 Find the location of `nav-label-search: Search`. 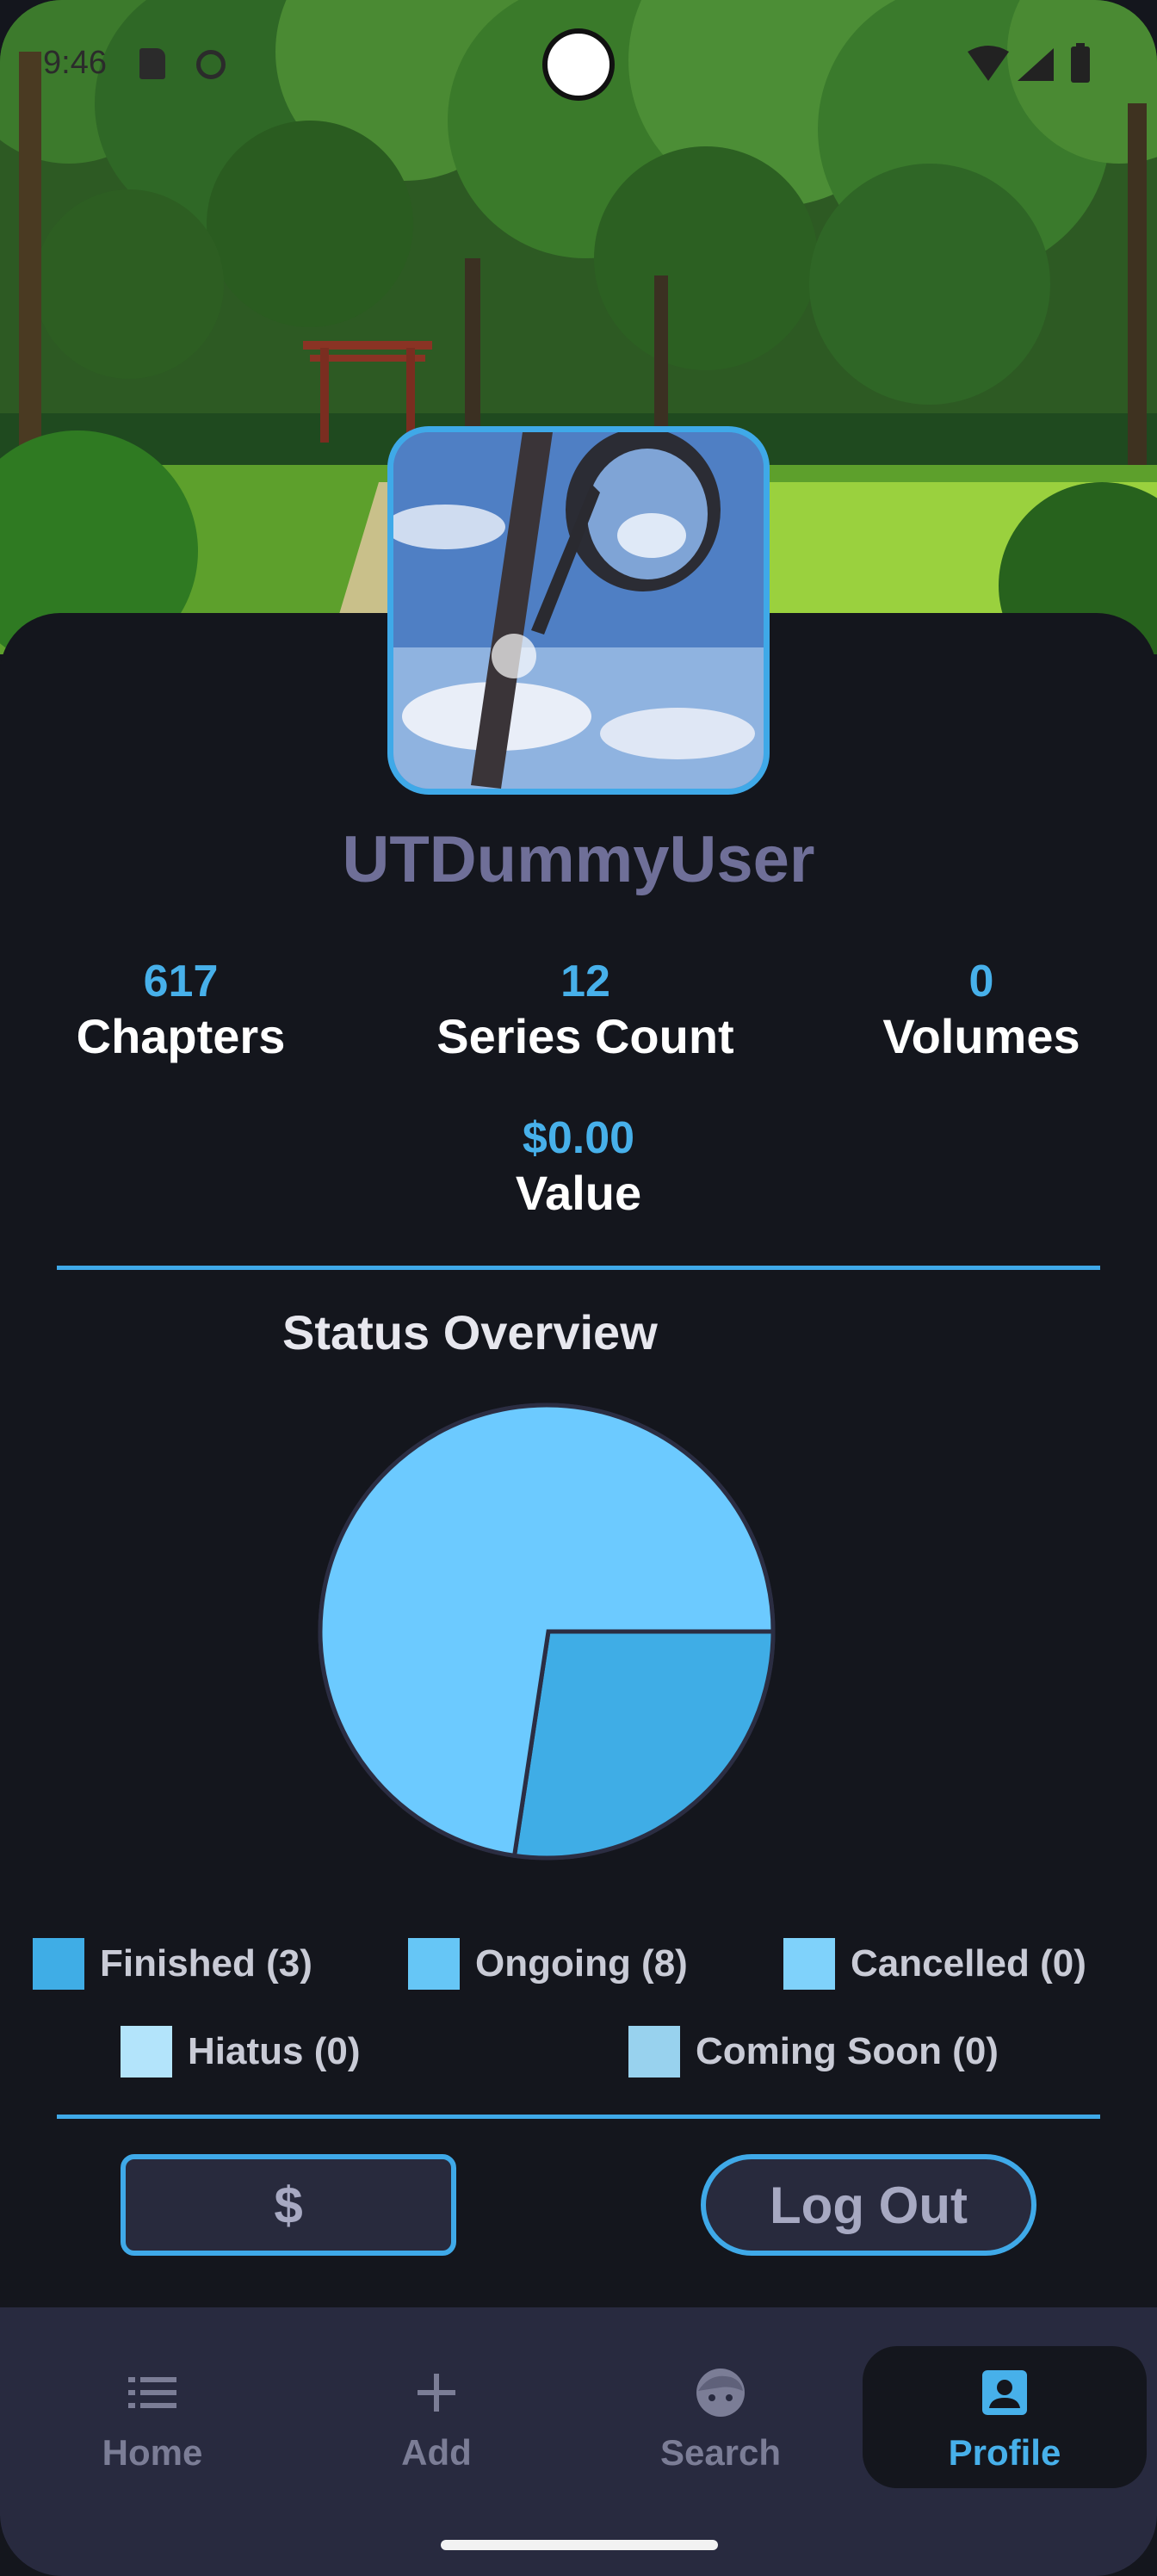

nav-label-search: Search is located at coordinates (721, 2453).